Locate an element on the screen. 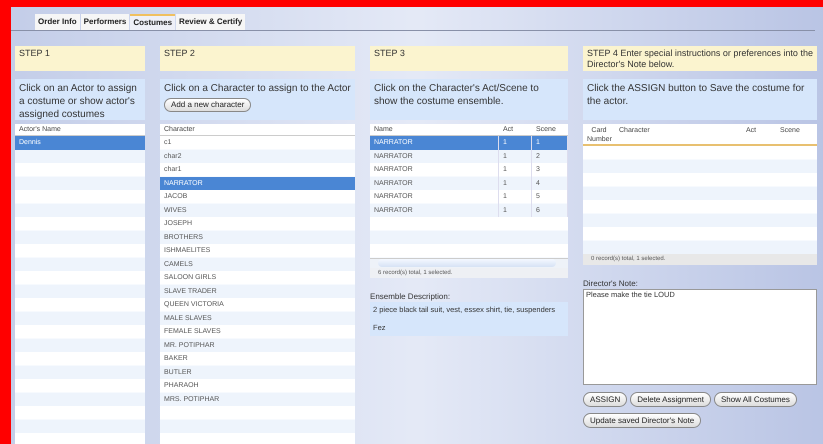 This screenshot has height=444, width=823. horizontal-scrollbar is located at coordinates (469, 263).